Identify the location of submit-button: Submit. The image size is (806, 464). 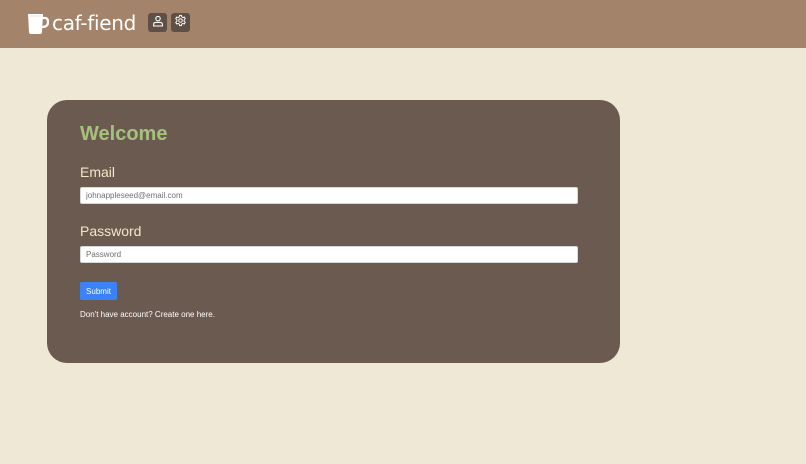
(98, 291).